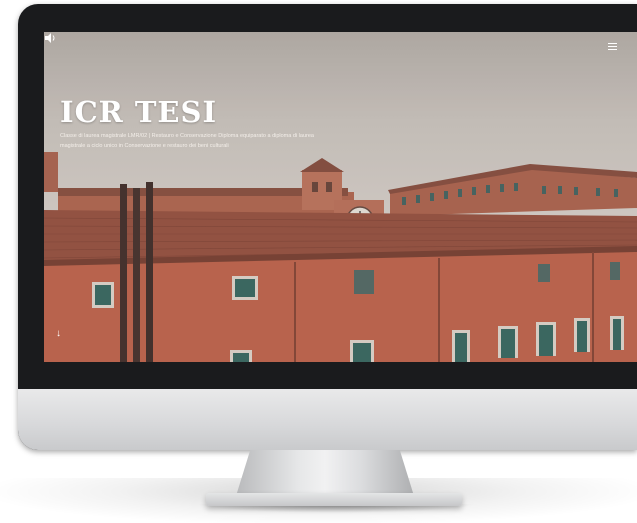 The height and width of the screenshot is (523, 637). What do you see at coordinates (139, 112) in the screenshot?
I see `hero-title: ICR TESI` at bounding box center [139, 112].